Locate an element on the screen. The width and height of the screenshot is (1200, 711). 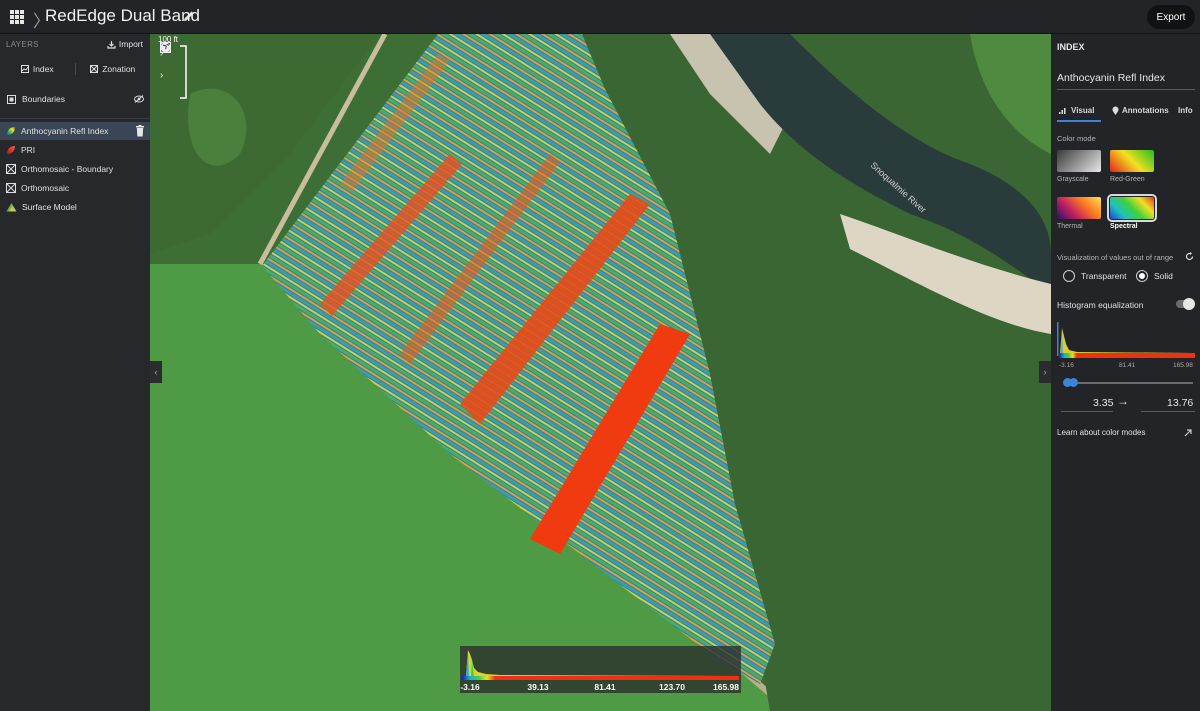
layer-label: Orthomosaic - Boundary is located at coordinates (67, 169).